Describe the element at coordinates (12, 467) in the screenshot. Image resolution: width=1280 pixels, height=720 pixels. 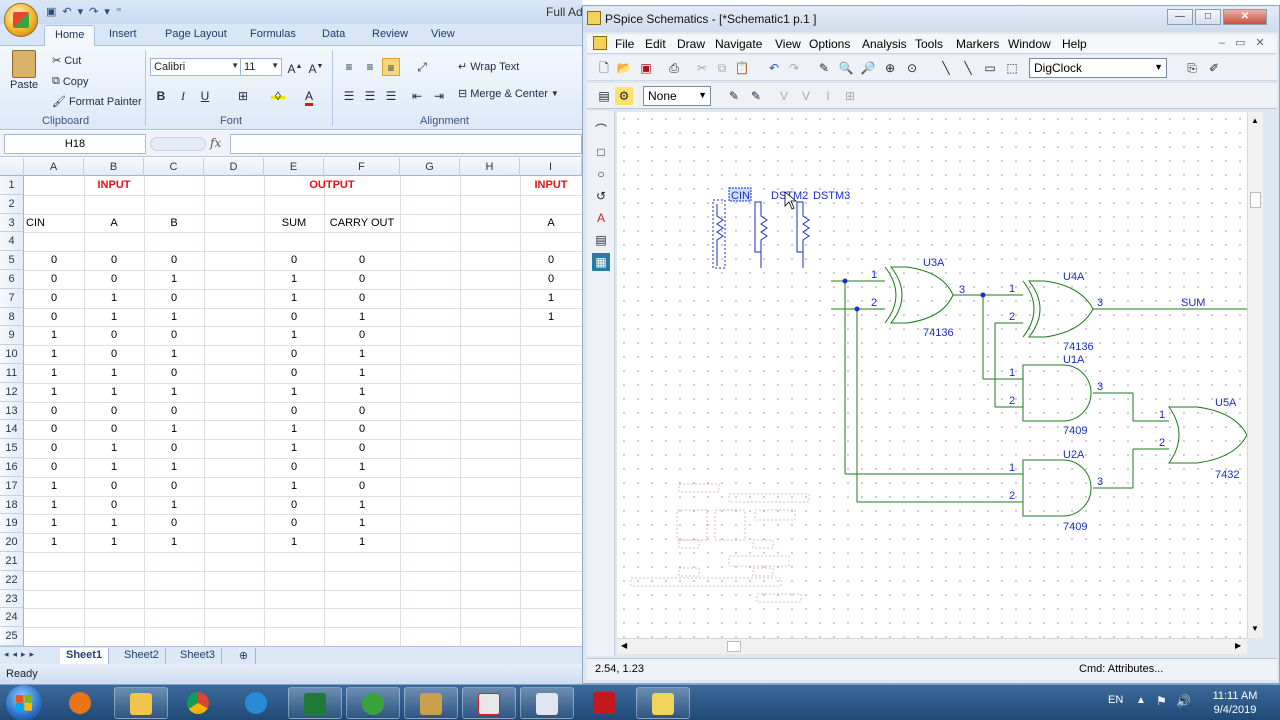
I see `row-header: 16` at that location.